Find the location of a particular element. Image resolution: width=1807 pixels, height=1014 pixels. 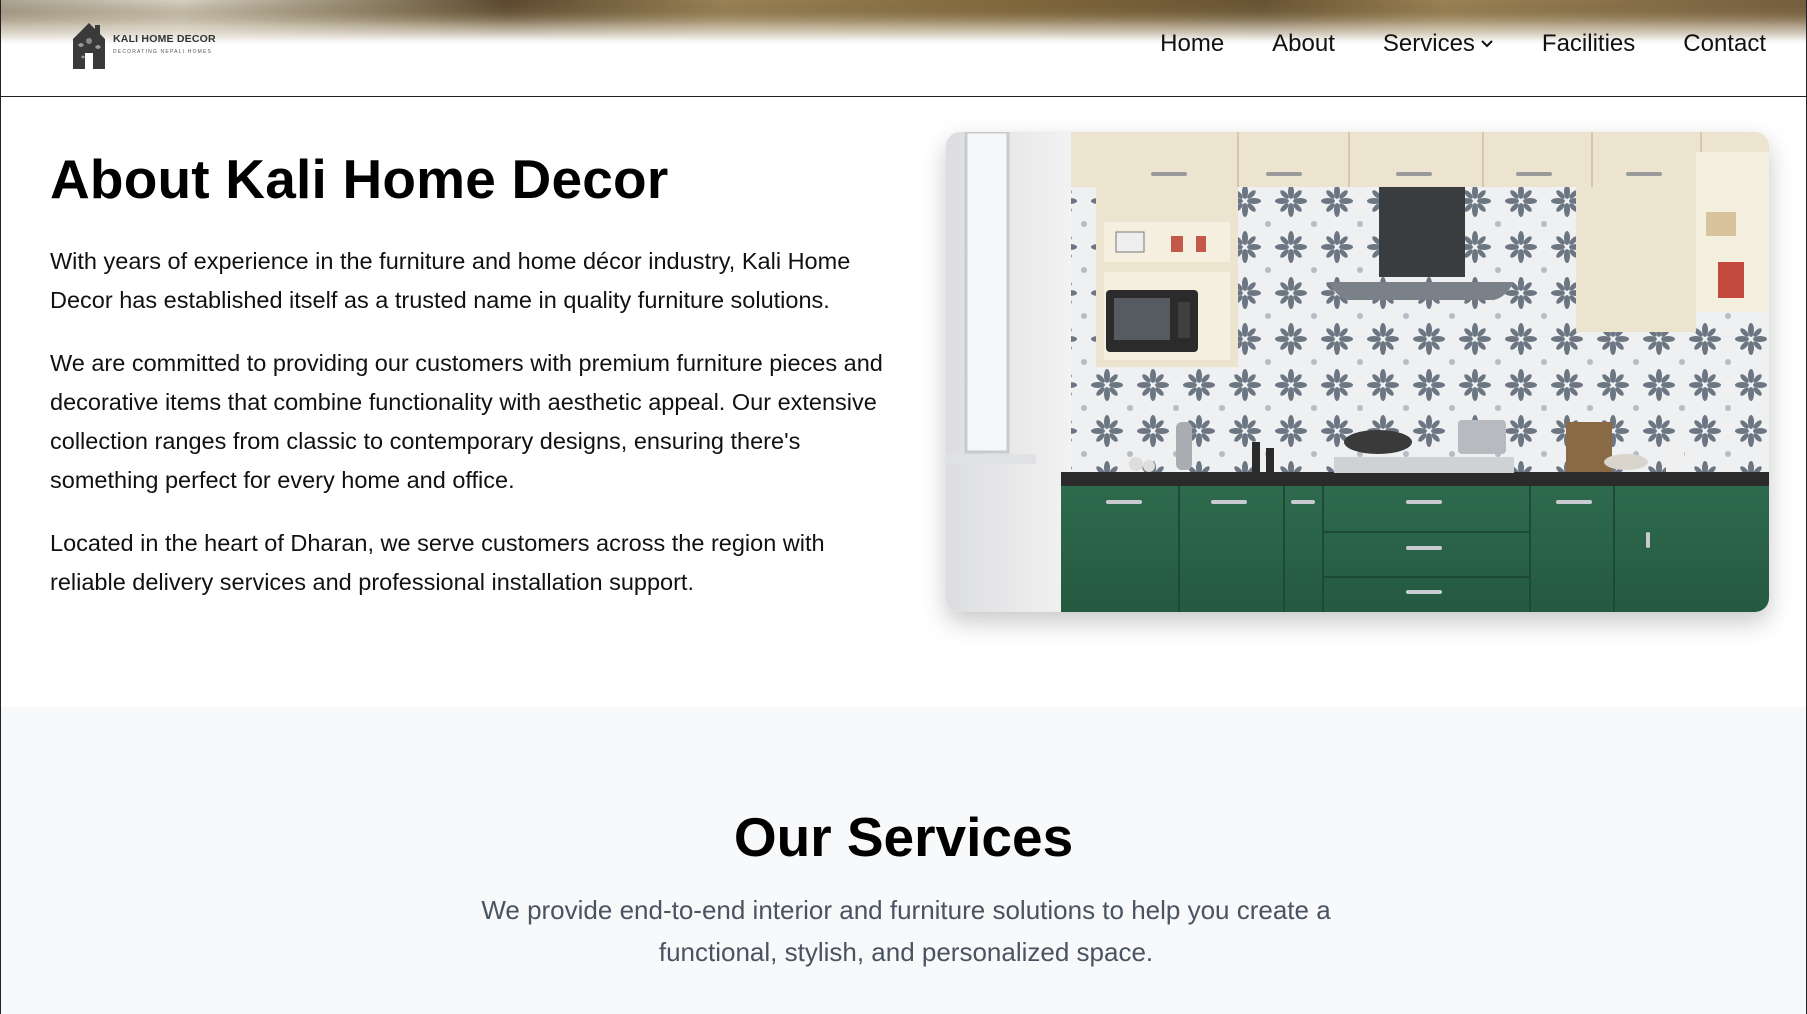

site-logo: KALI HOME DECOR DECORATING NEPALI HOMES is located at coordinates (141, 44).